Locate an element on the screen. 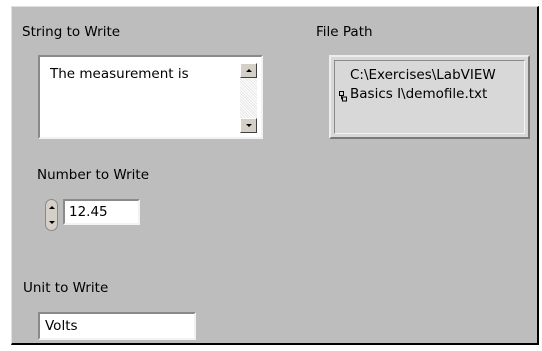  scroll-down-button is located at coordinates (248, 125).